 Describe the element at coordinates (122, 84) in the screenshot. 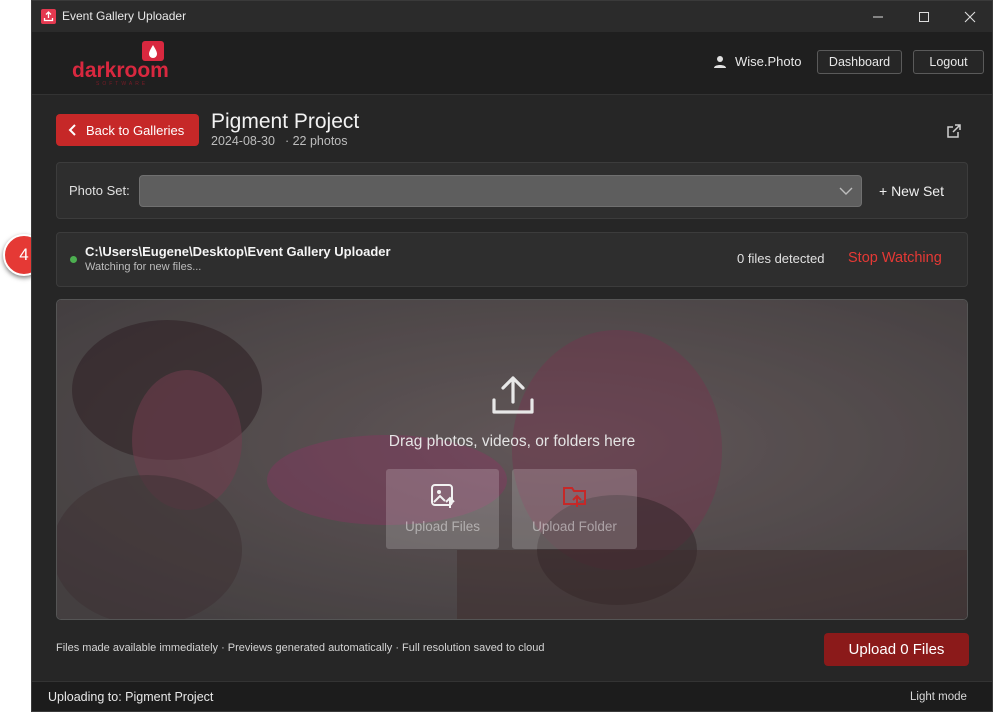

I see `logo-subtitle: SOFTWARE` at that location.